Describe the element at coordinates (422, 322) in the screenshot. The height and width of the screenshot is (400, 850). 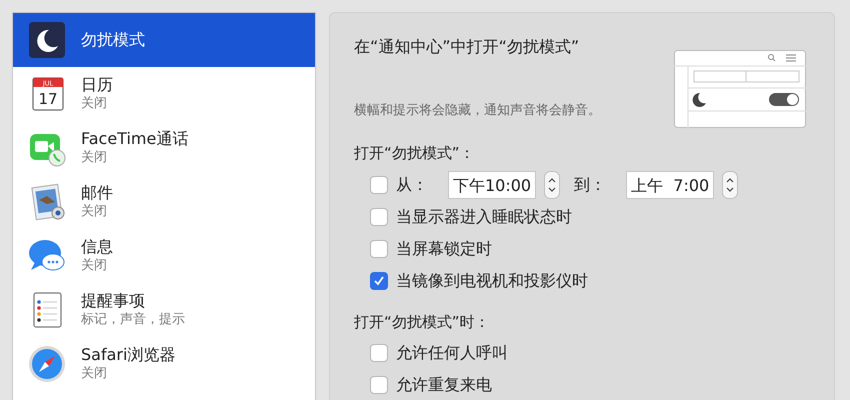
I see `section-heading: 打开“勿扰模式”时：` at that location.